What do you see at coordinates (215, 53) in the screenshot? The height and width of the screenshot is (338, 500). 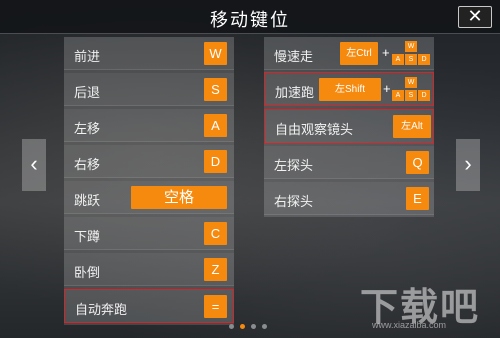 I see `keybind-key: W` at bounding box center [215, 53].